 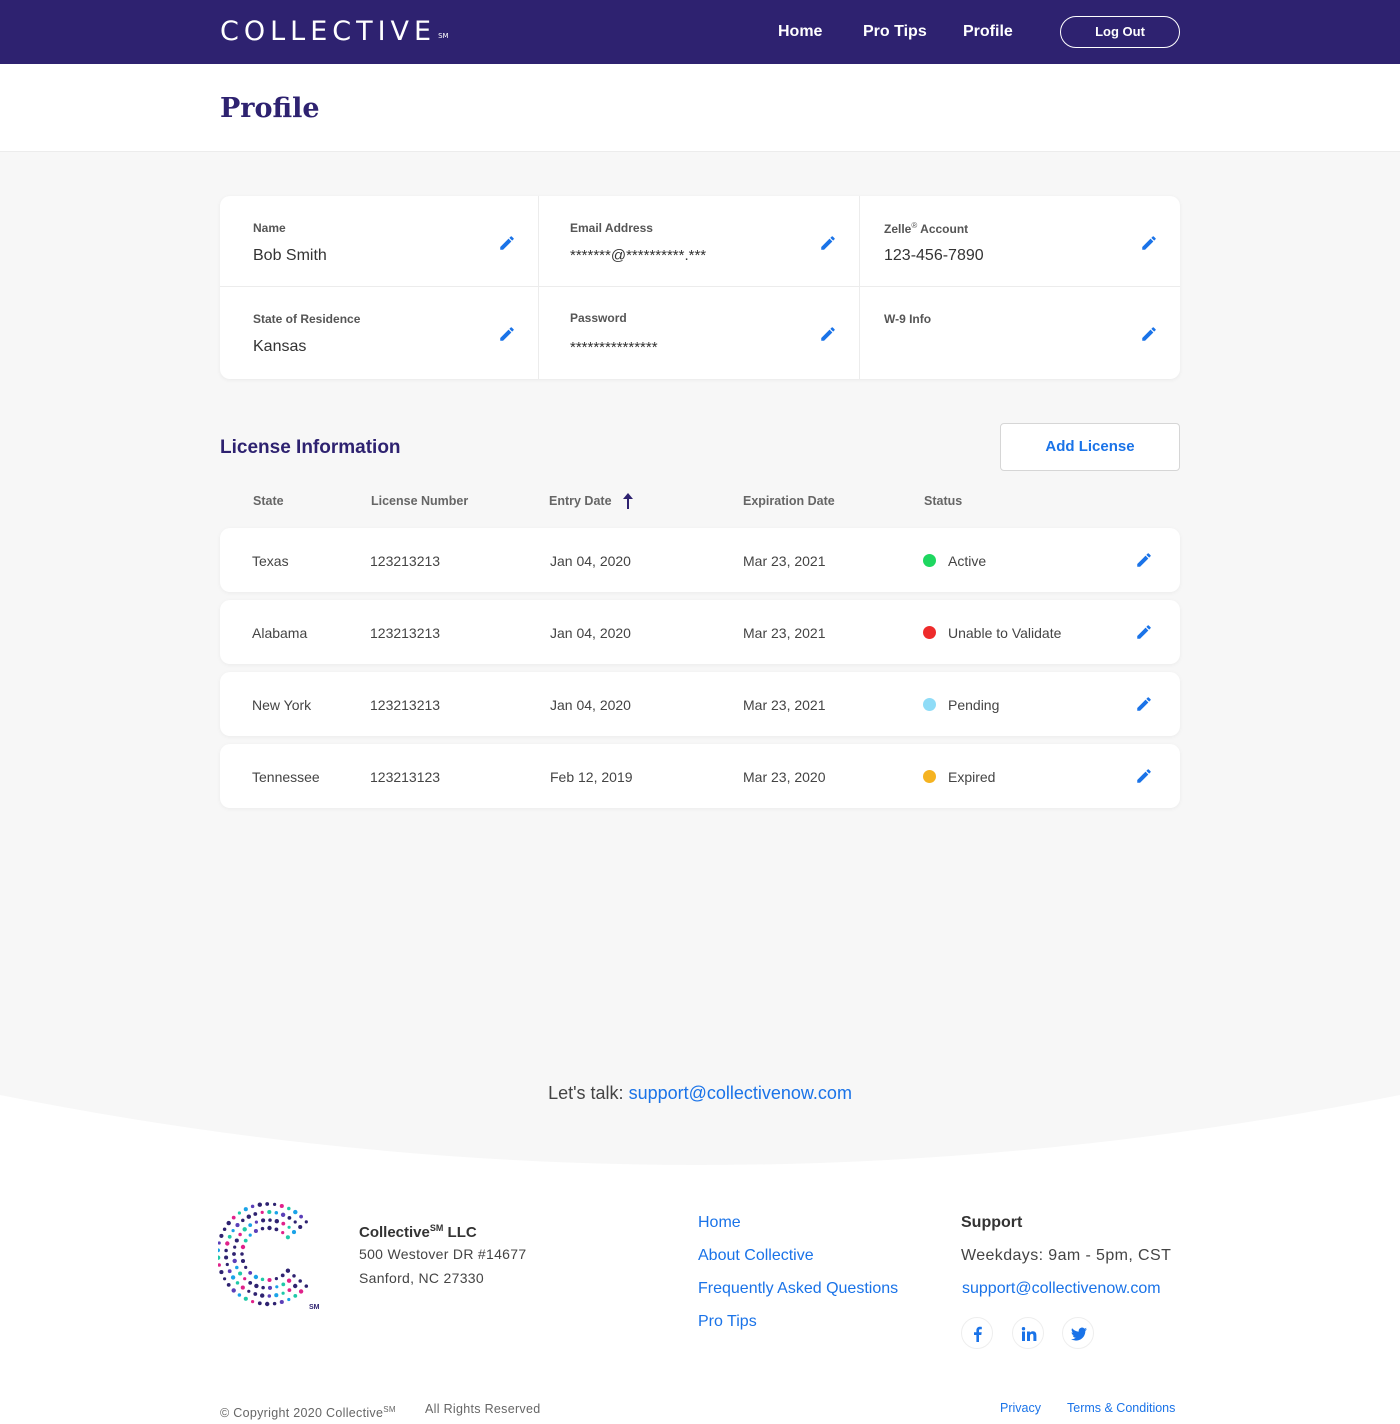 I want to click on nav-pro-tips-link: Pro Tips, so click(x=895, y=32).